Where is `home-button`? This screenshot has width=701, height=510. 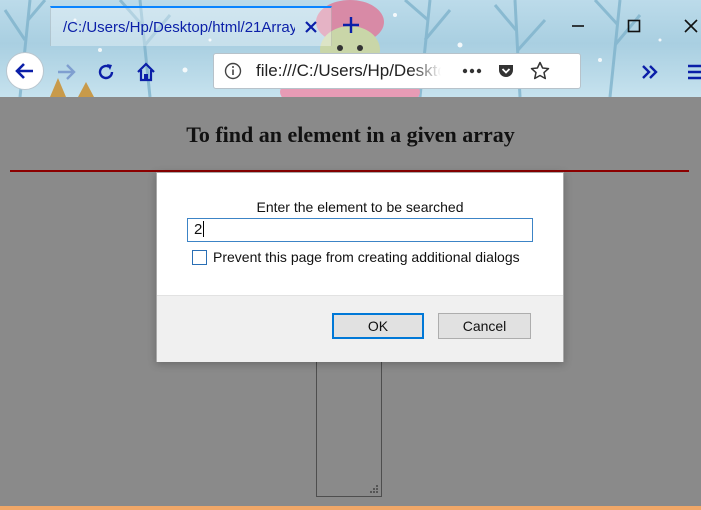 home-button is located at coordinates (146, 72).